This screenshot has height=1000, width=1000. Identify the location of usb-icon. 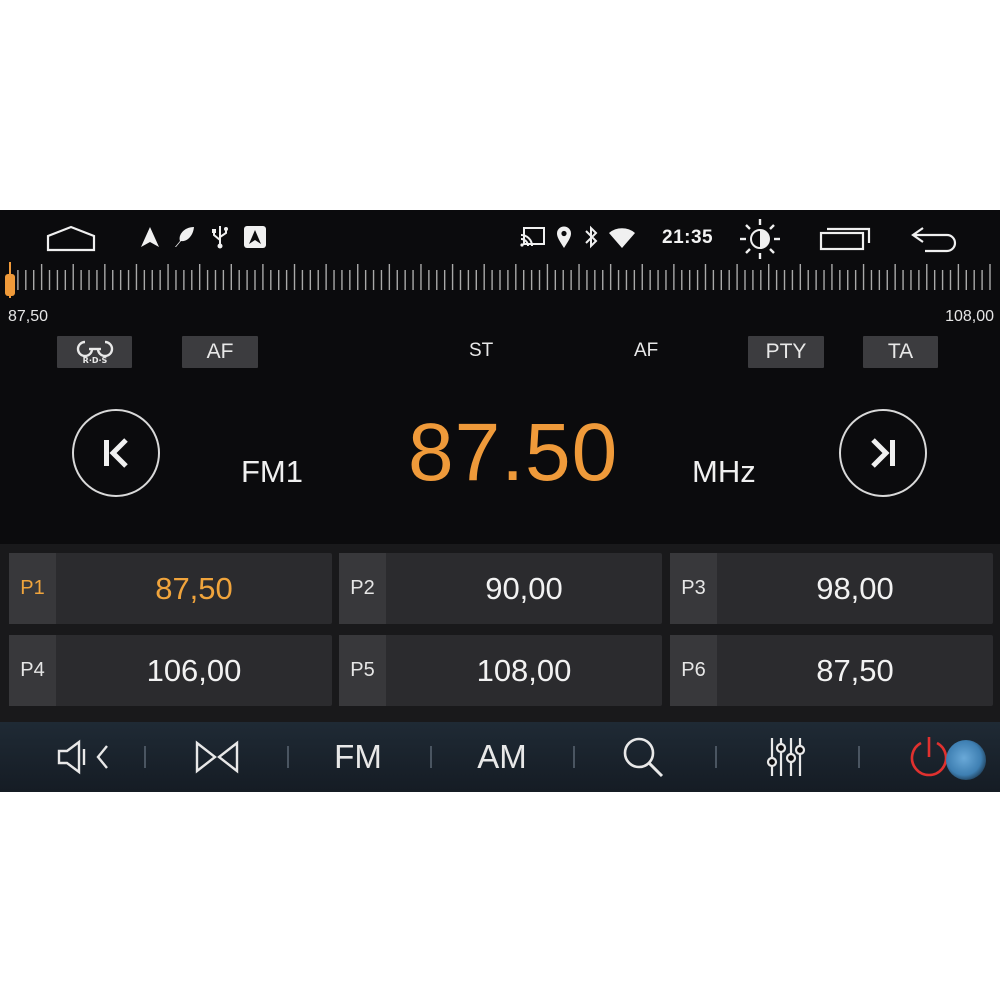
(220, 237).